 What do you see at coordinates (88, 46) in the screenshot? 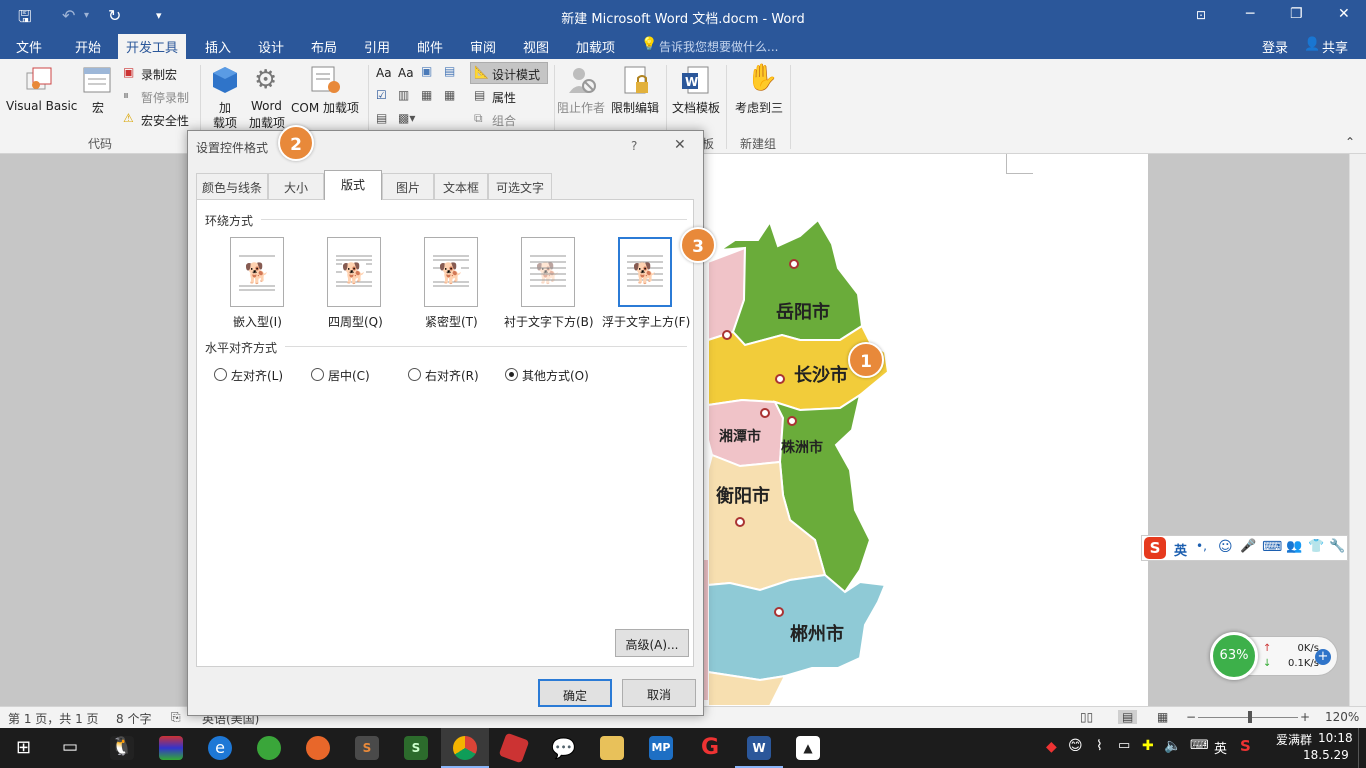
I see `tab-home: 开始` at bounding box center [88, 46].